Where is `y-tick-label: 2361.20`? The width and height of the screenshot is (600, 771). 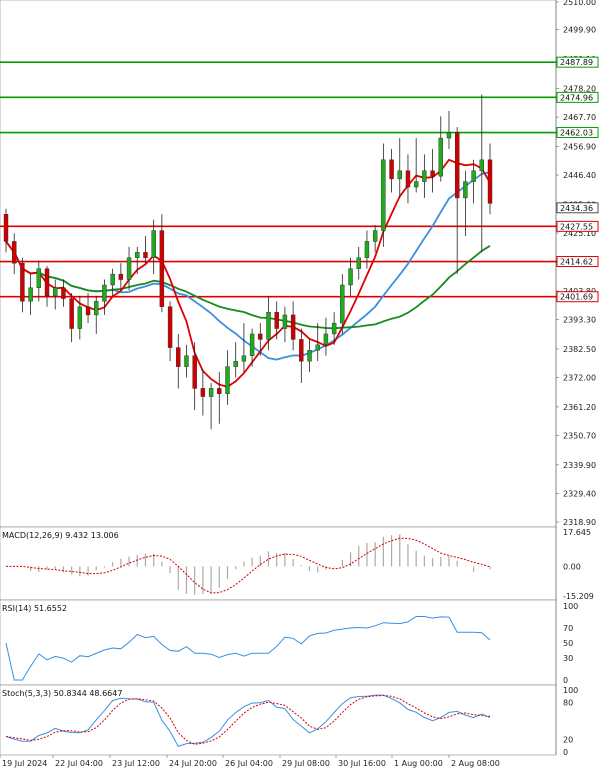 y-tick-label: 2361.20 is located at coordinates (579, 407).